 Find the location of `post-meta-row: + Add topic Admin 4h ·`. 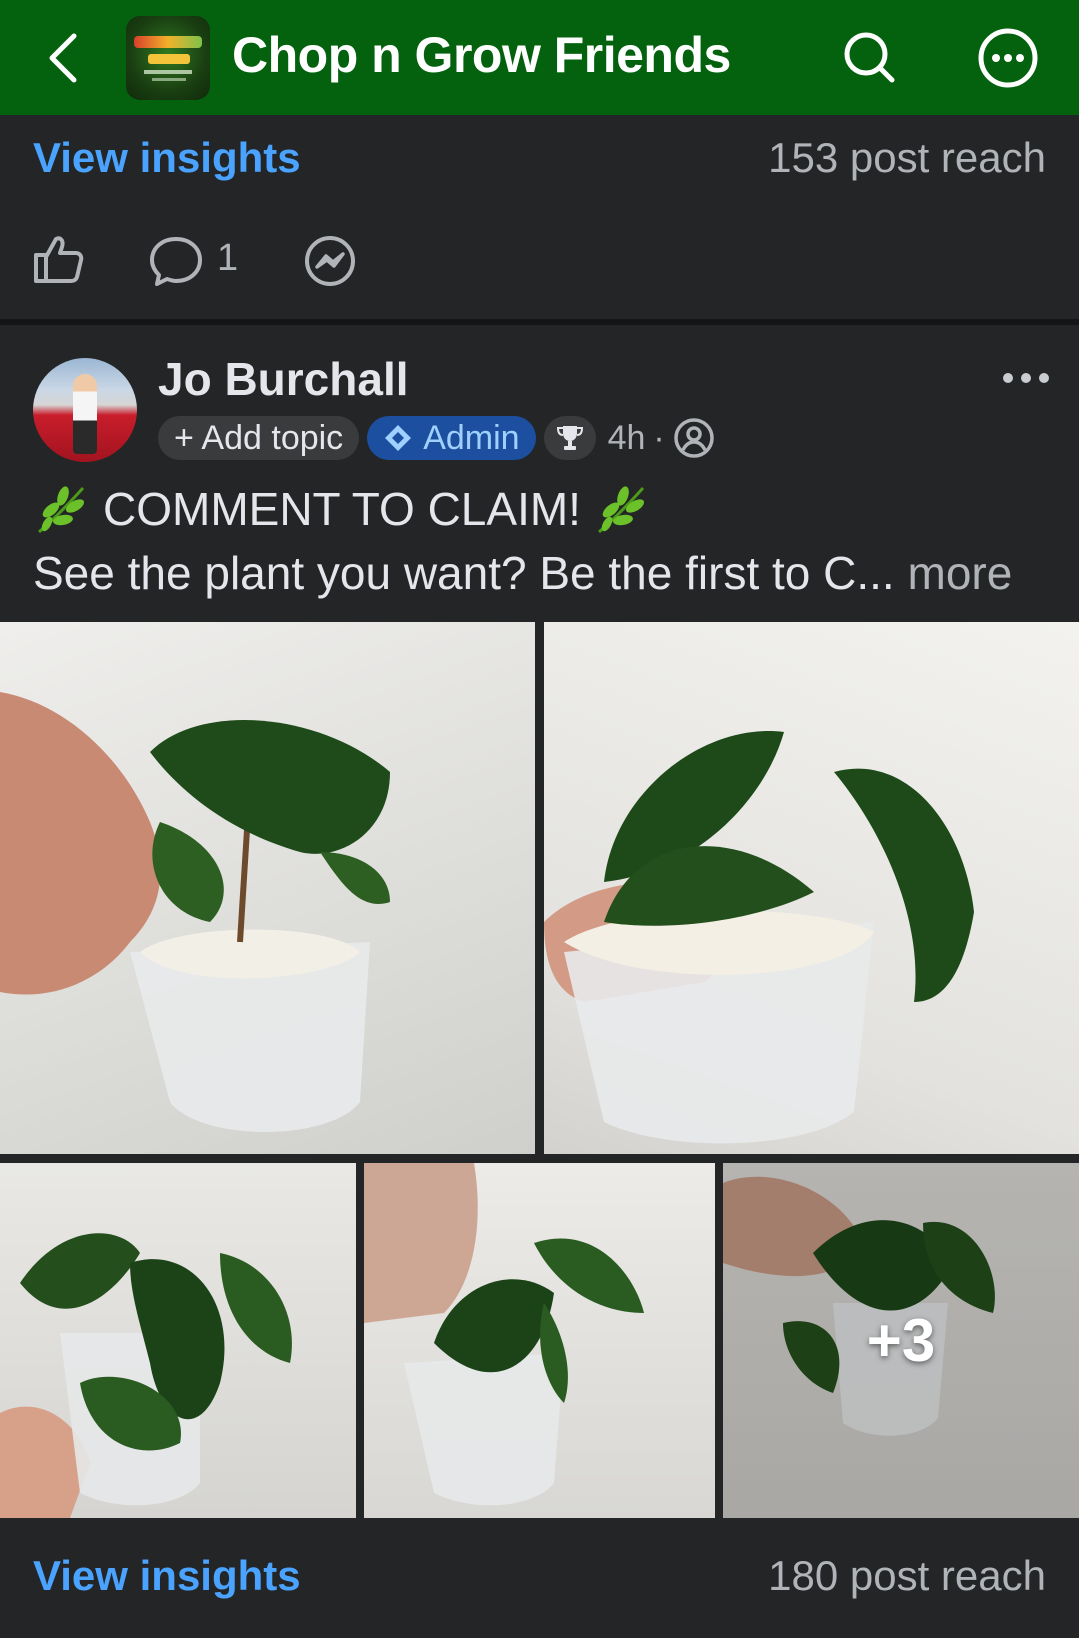

post-meta-row: + Add topic Admin 4h · is located at coordinates (436, 438).